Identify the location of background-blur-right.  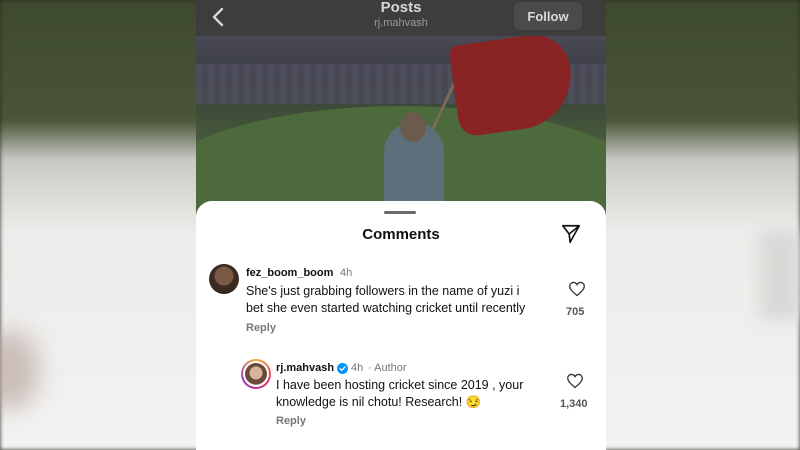
(780, 275).